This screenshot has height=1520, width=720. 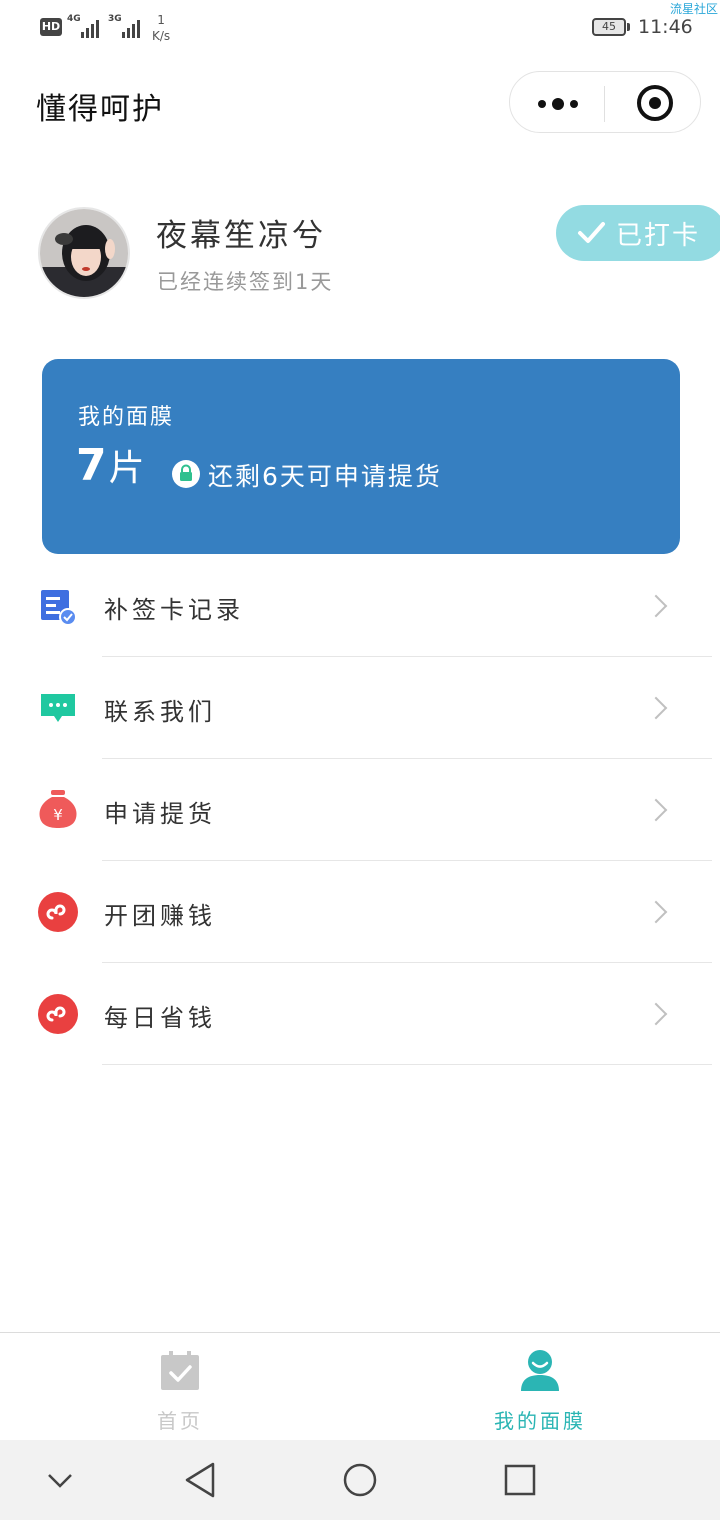 What do you see at coordinates (58, 708) in the screenshot?
I see `chat-bubble-icon` at bounding box center [58, 708].